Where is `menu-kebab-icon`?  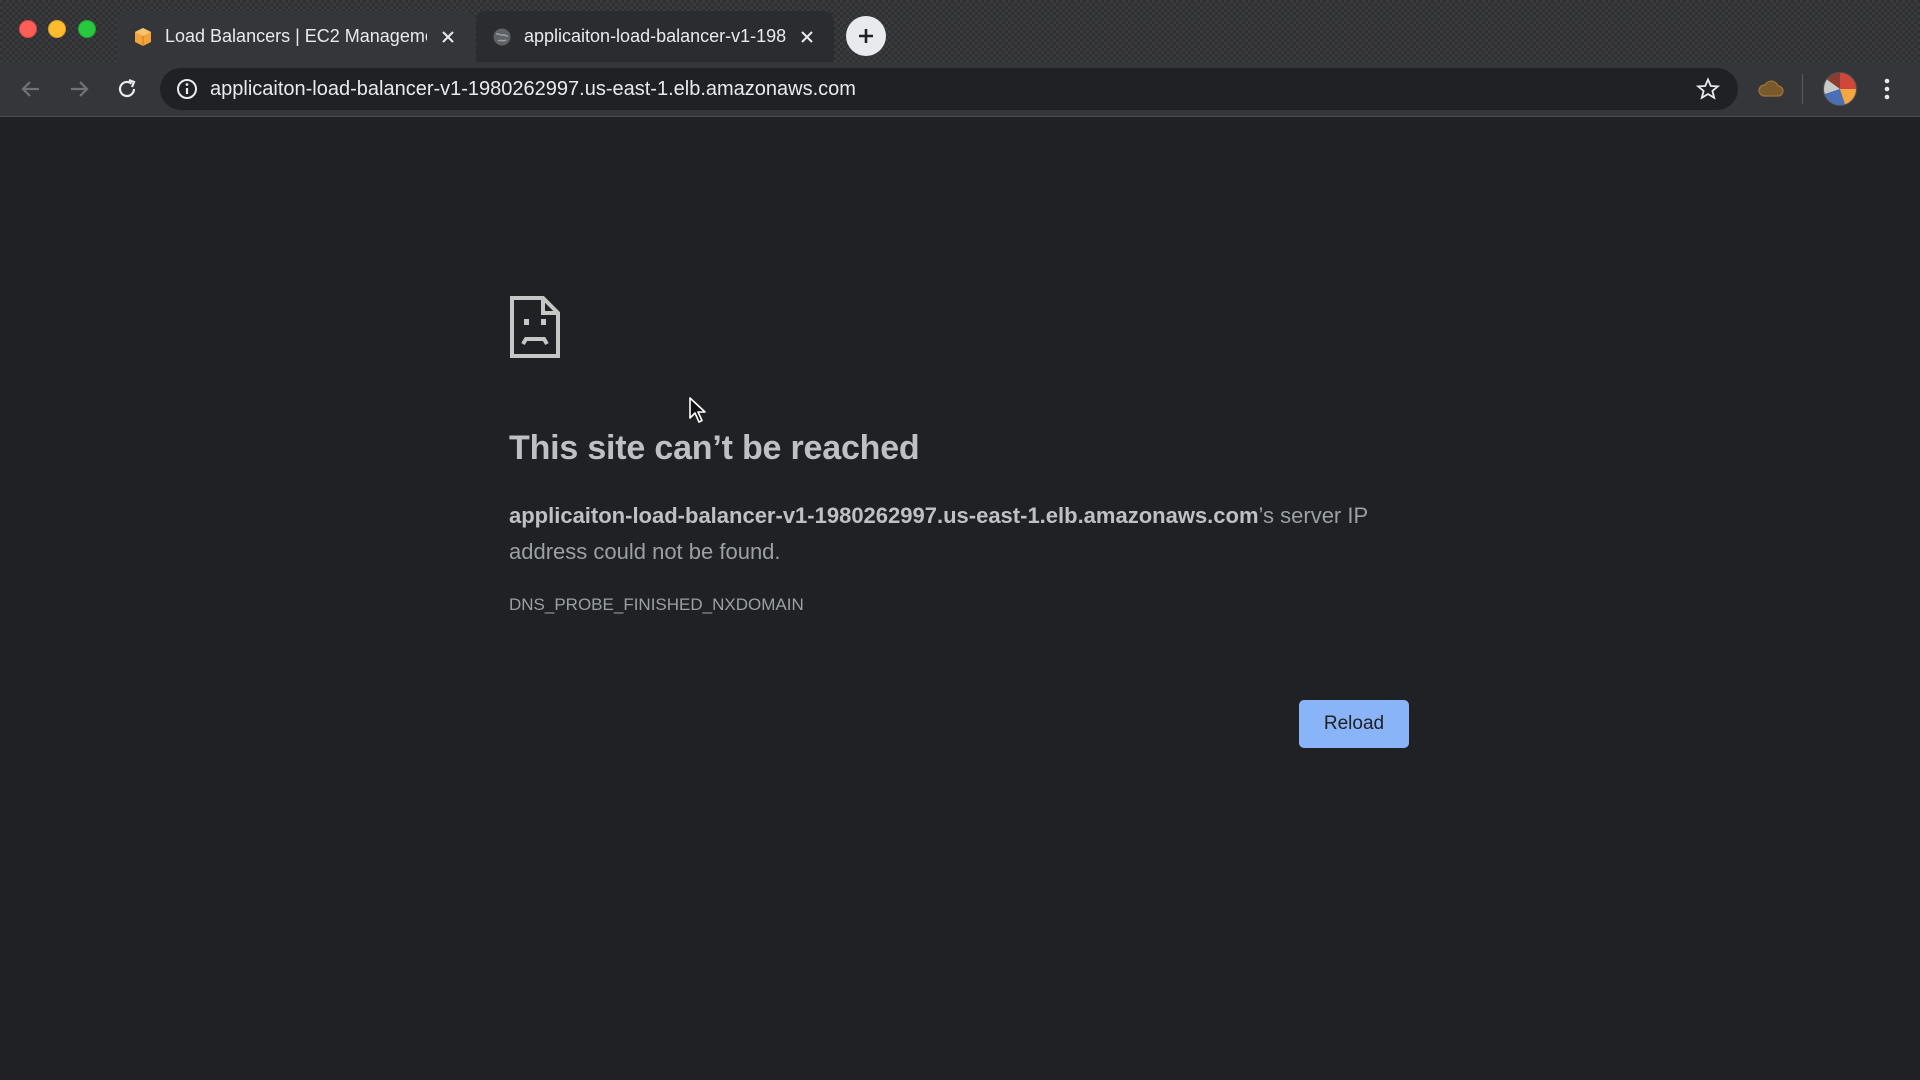 menu-kebab-icon is located at coordinates (1887, 89).